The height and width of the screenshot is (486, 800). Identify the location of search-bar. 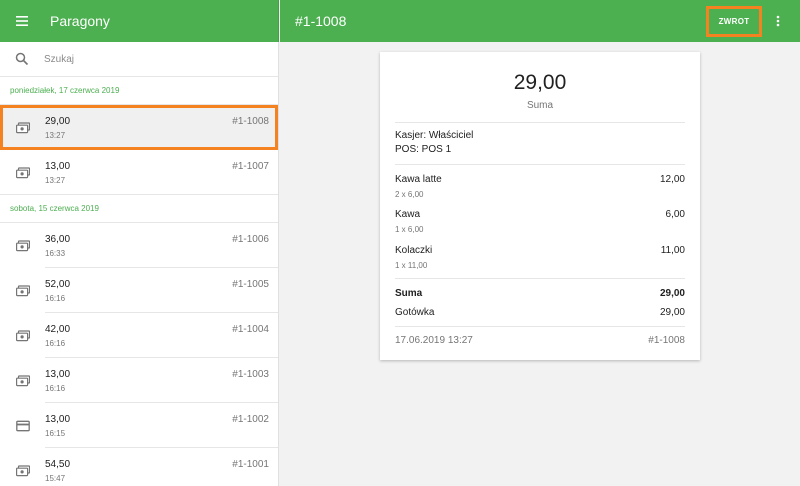
(139, 59).